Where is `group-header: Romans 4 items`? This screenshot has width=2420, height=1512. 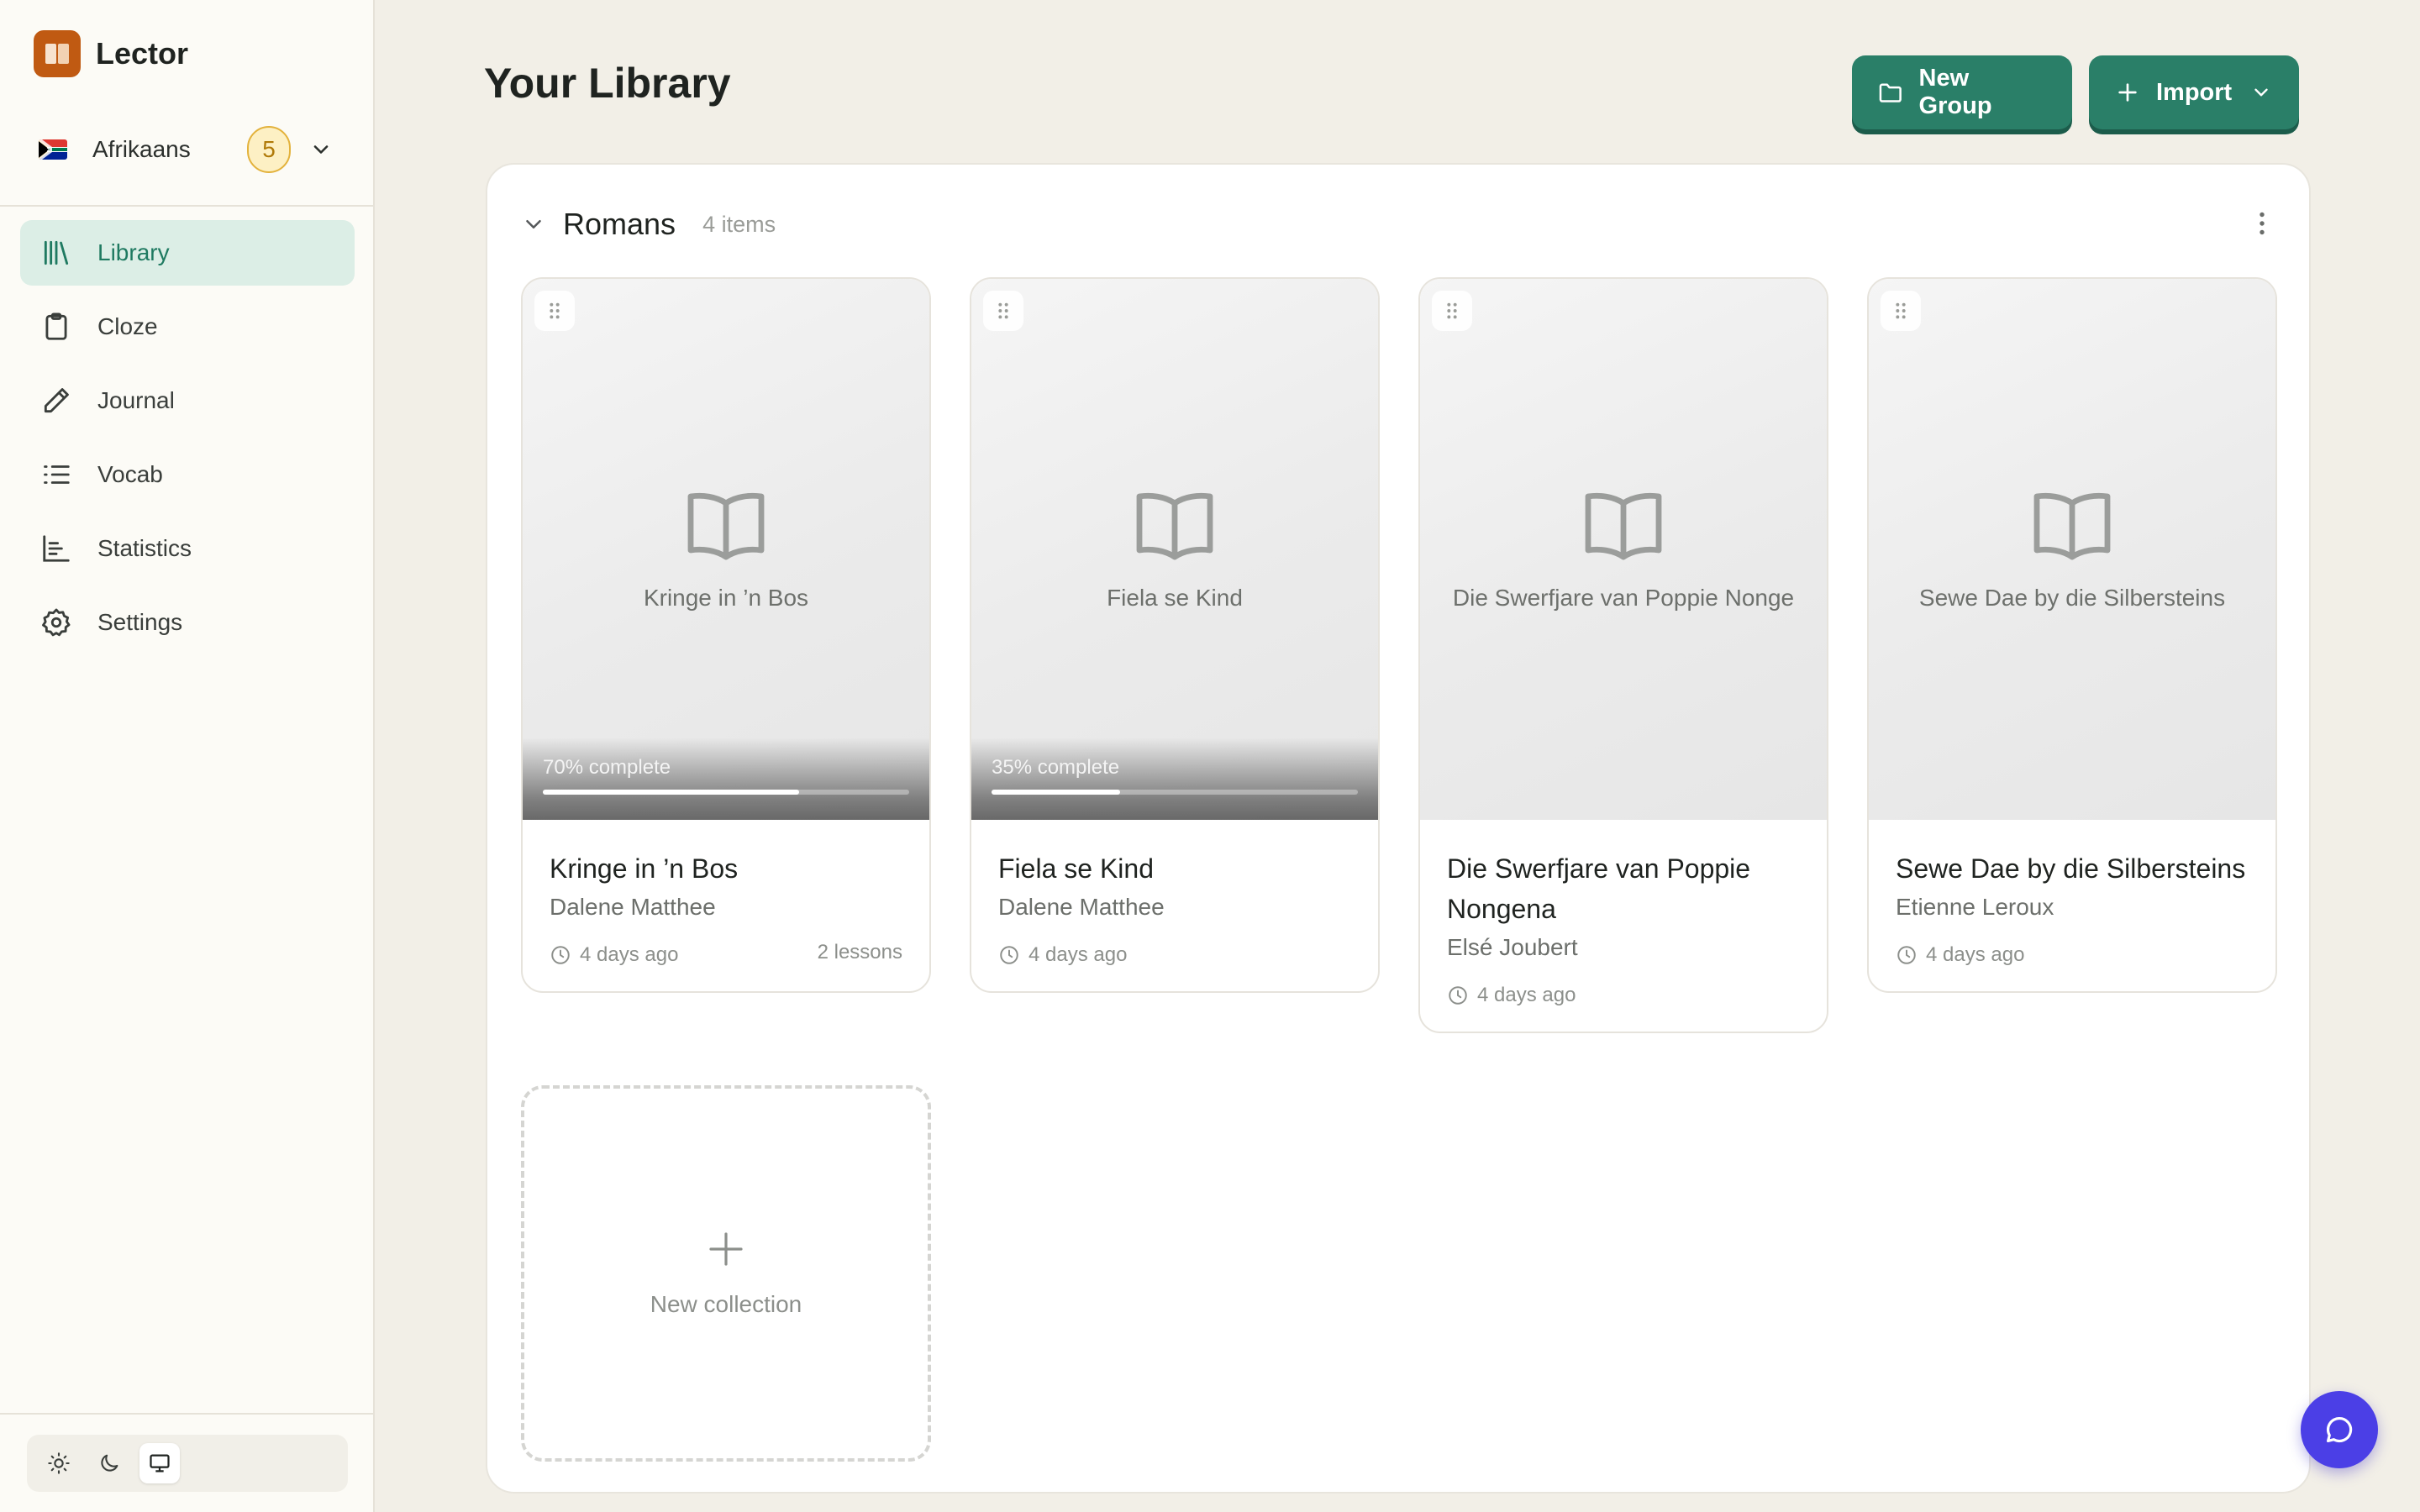 group-header: Romans 4 items is located at coordinates (648, 224).